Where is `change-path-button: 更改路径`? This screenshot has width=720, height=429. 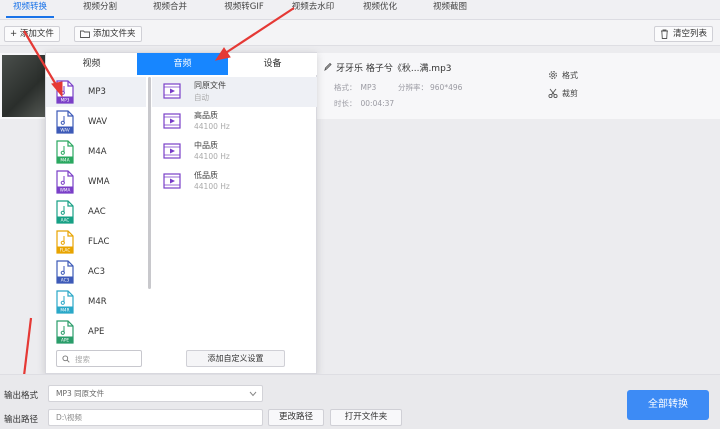
change-path-button: 更改路径 is located at coordinates (296, 417).